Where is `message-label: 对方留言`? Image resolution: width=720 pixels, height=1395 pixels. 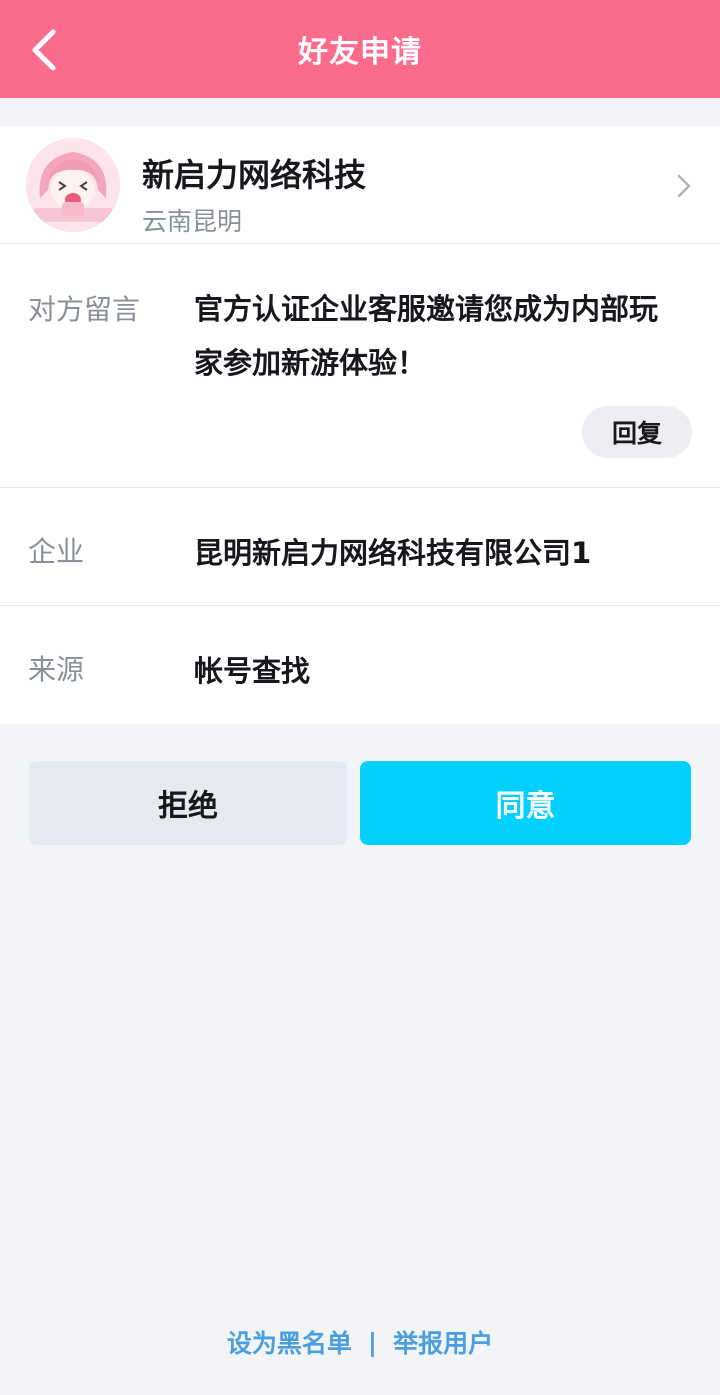
message-label: 对方留言 is located at coordinates (84, 309).